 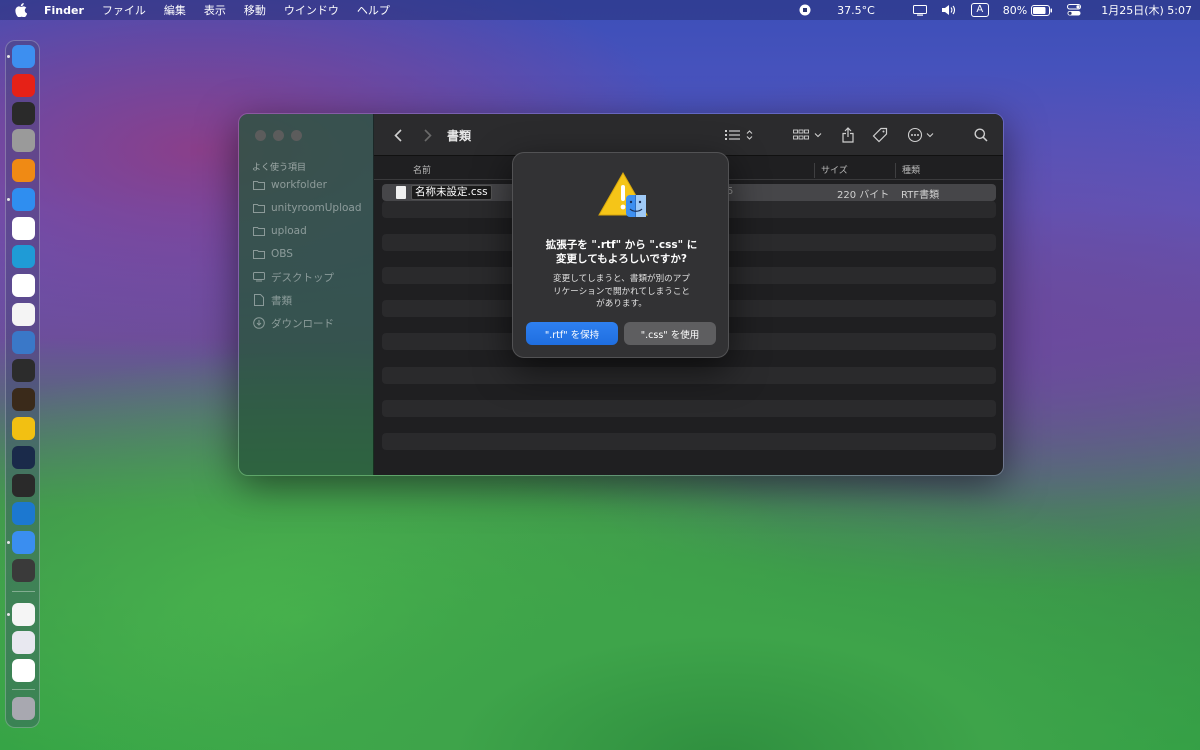 I want to click on action-button, so click(x=923, y=135).